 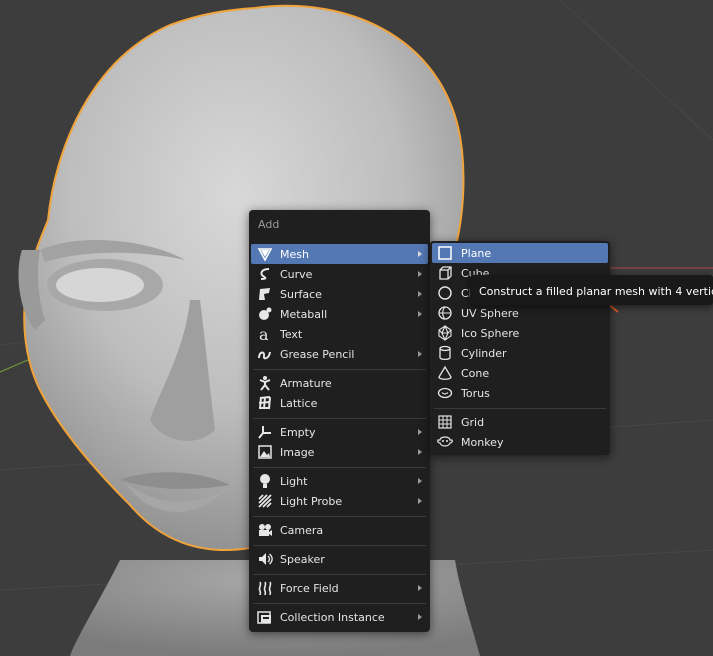 I want to click on submenu-item-label: UV Sphere, so click(x=490, y=313).